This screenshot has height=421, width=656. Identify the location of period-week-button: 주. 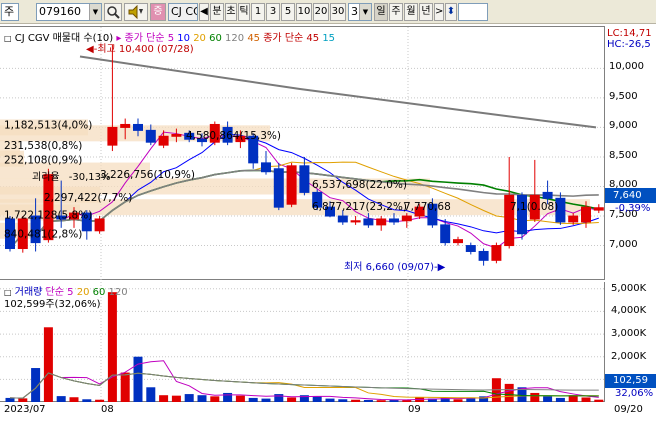
(396, 12).